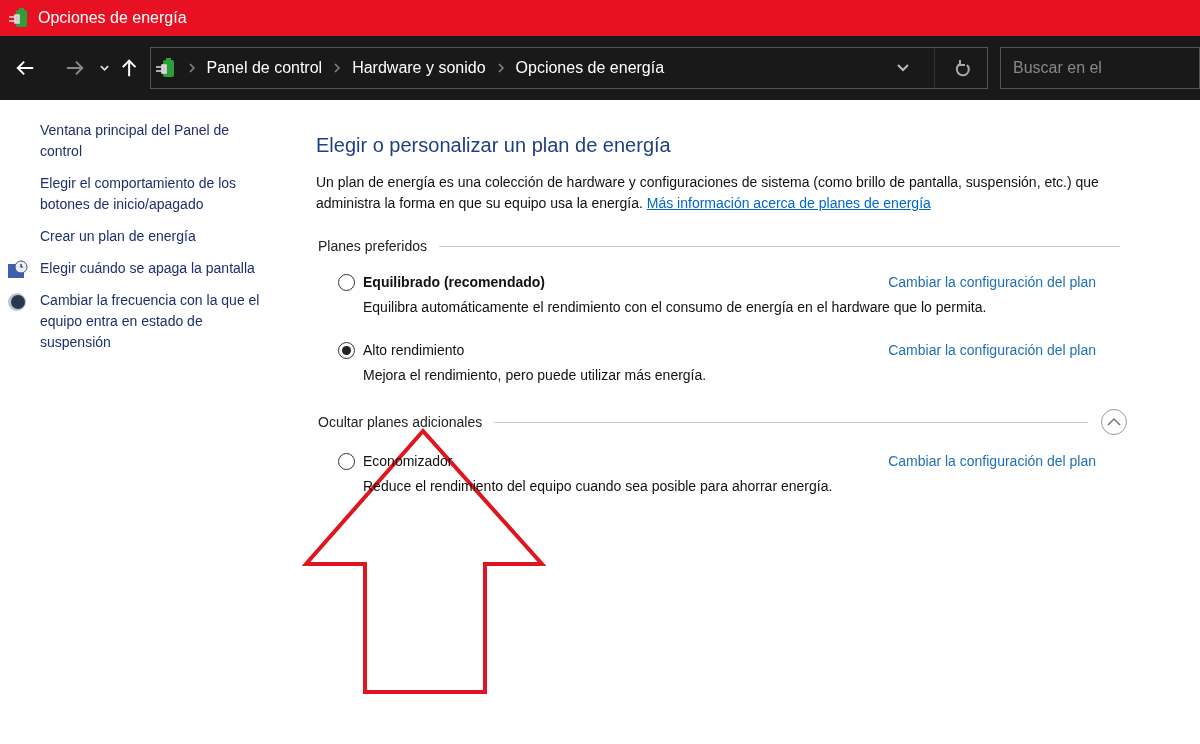  I want to click on sidebar-link: Ventana principal del Panel de control, so click(154, 141).